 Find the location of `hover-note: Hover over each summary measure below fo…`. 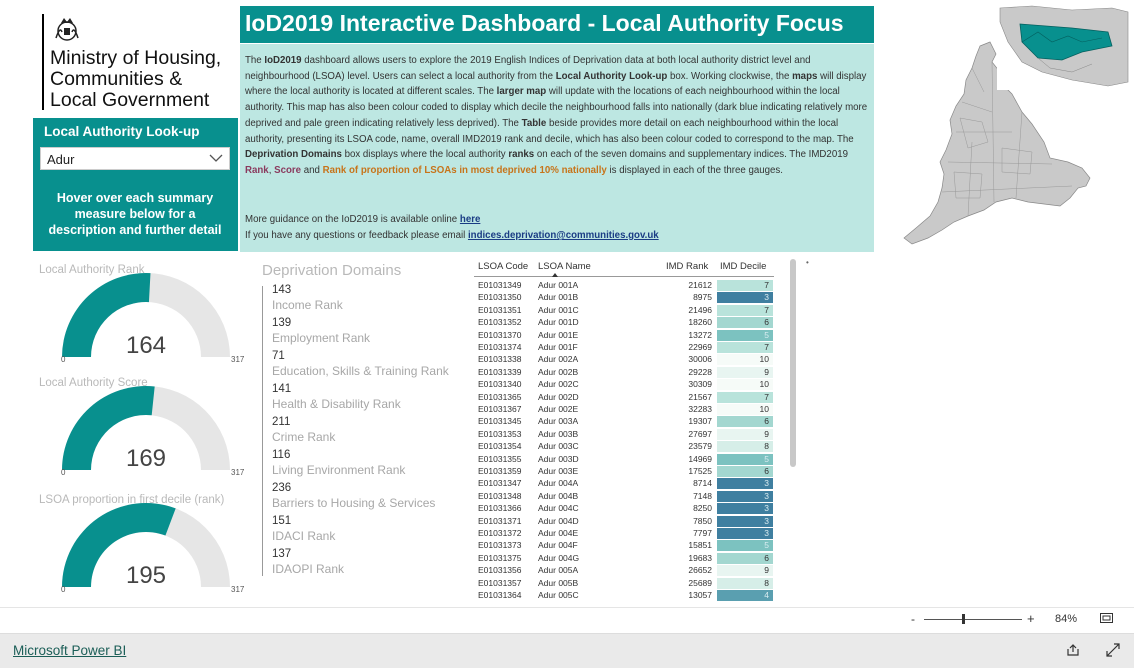

hover-note: Hover over each summary measure below fo… is located at coordinates (135, 214).